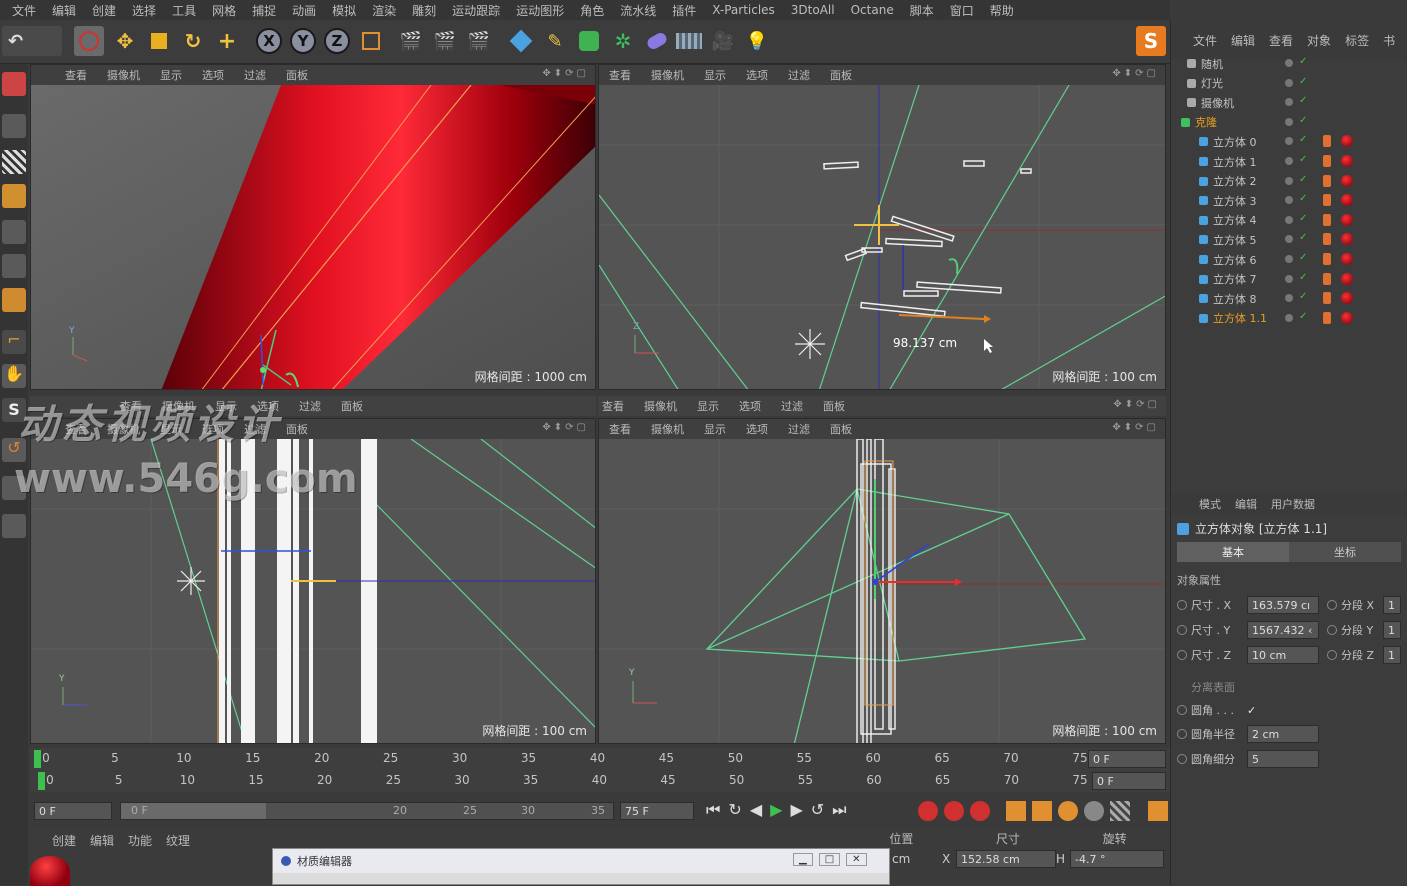 The image size is (1407, 886). I want to click on preview-range-slider: 0 F 20 25 30 35, so click(367, 811).